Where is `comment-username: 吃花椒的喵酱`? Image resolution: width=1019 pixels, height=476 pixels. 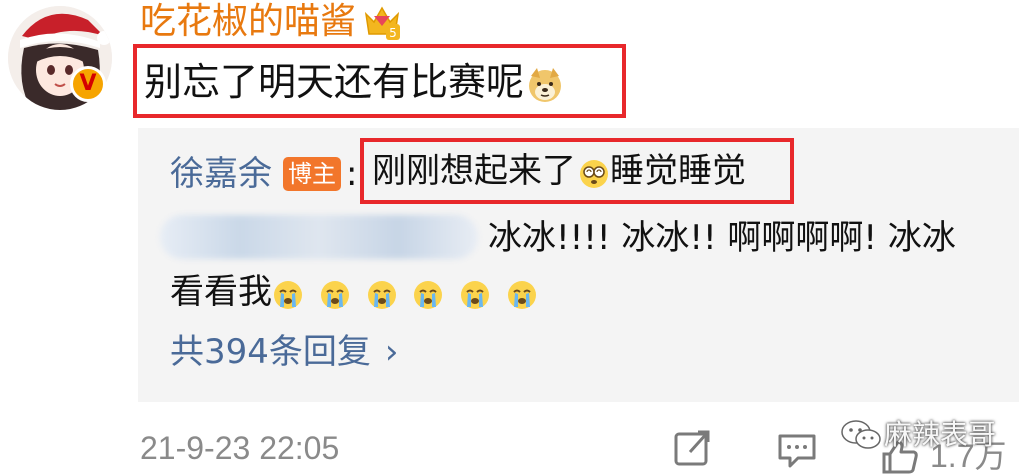
comment-username: 吃花椒的喵酱 is located at coordinates (248, 22).